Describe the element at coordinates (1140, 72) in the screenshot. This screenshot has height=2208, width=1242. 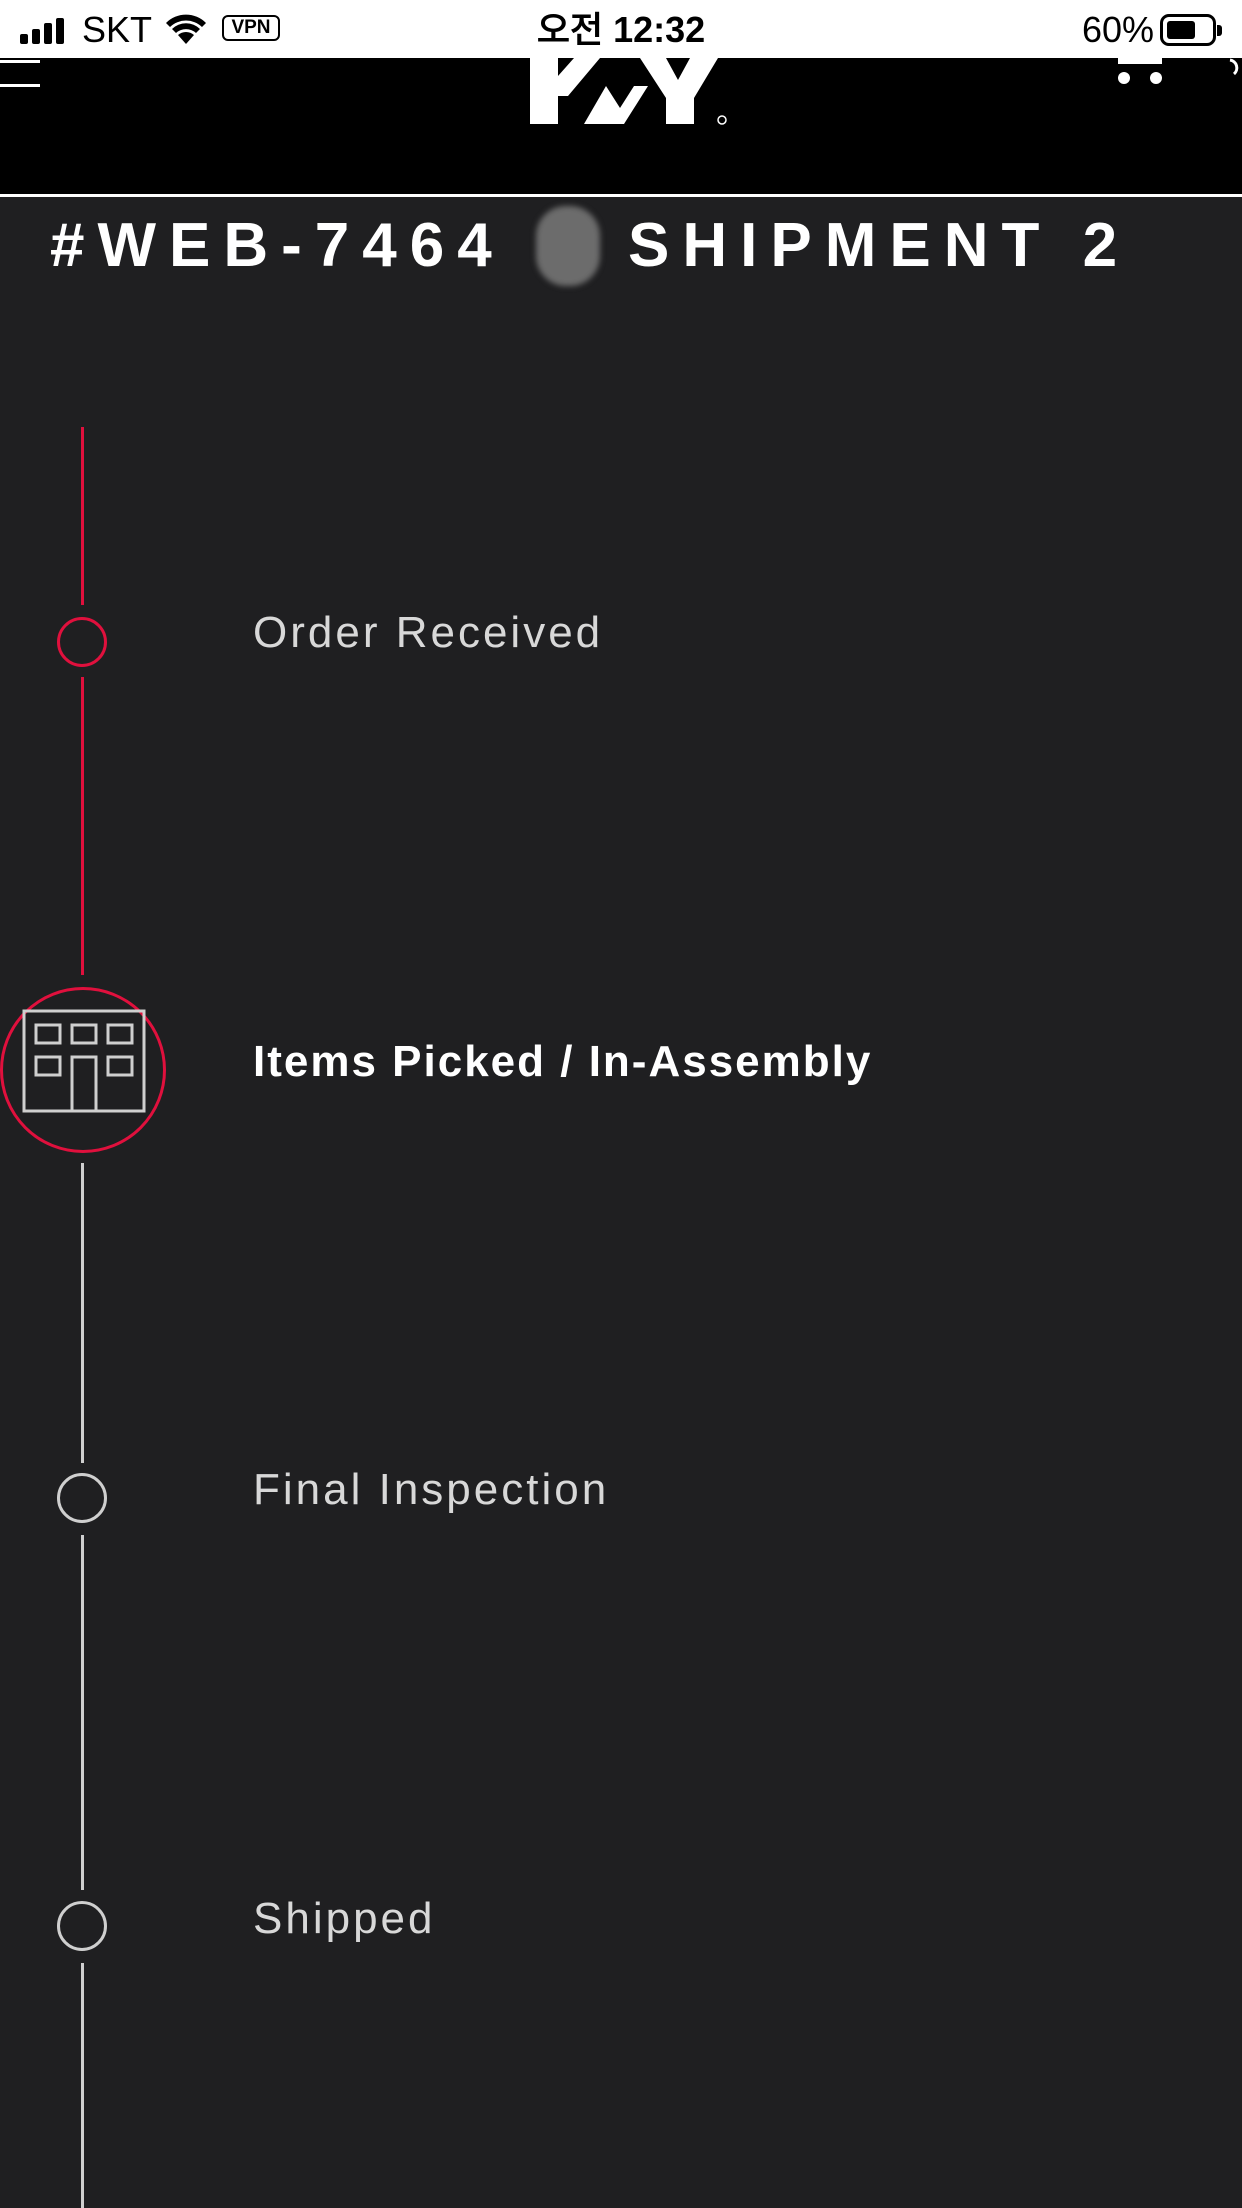
I see `cart-icon` at that location.